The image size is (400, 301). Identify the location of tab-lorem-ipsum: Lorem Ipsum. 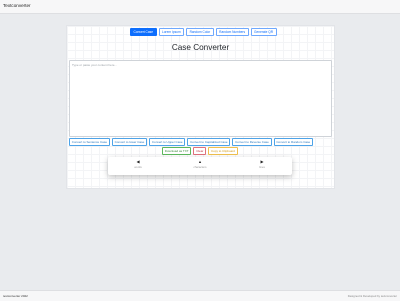
(171, 32).